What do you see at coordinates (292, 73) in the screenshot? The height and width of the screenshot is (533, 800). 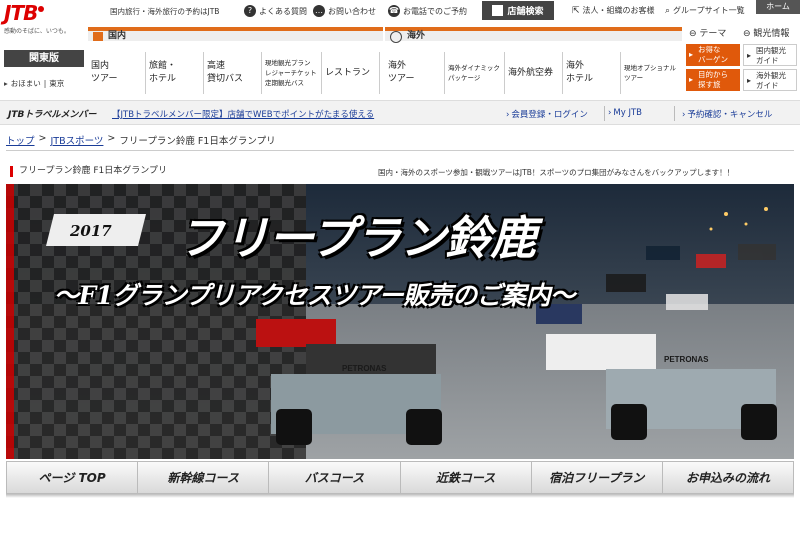 I see `nav-local-plans: 現地観光プラン レジャーチケット 定期観光バス` at bounding box center [292, 73].